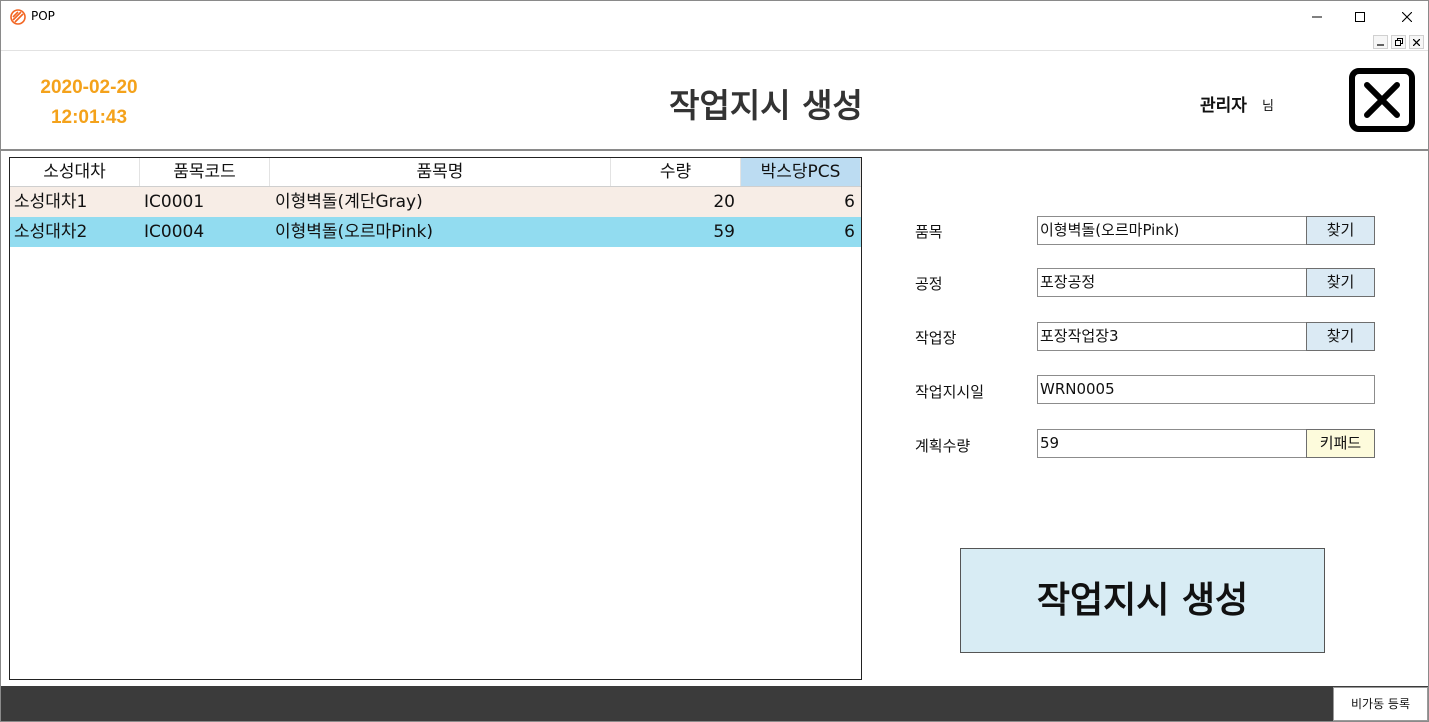 The width and height of the screenshot is (1429, 722). Describe the element at coordinates (1380, 704) in the screenshot. I see `register-downtime-button: 비가동 등록` at that location.